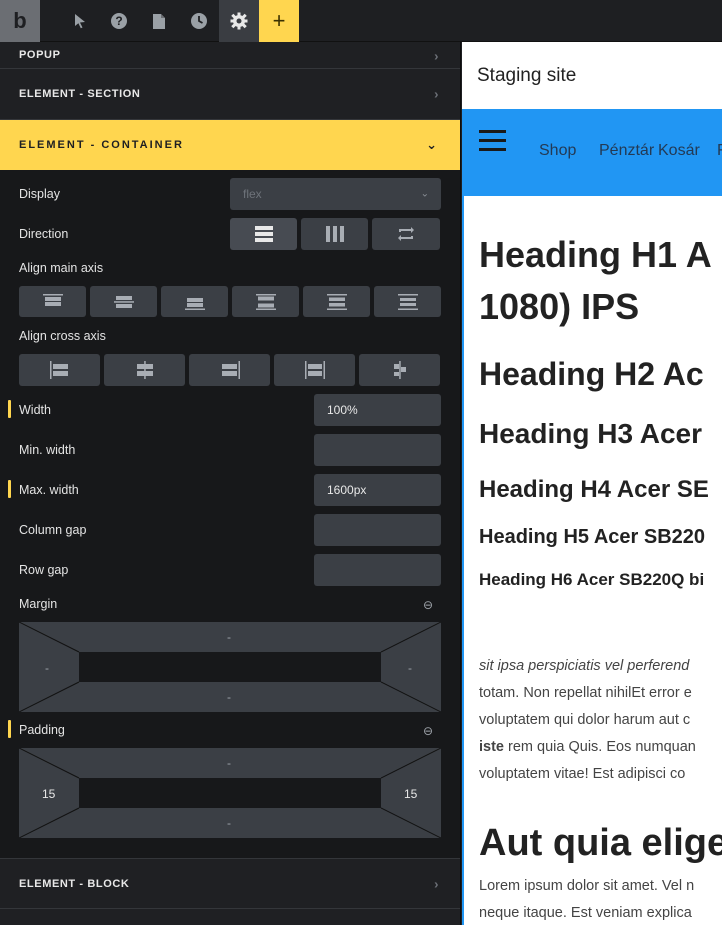 The image size is (722, 925). What do you see at coordinates (377, 410) in the screenshot?
I see `width-input: 100%` at bounding box center [377, 410].